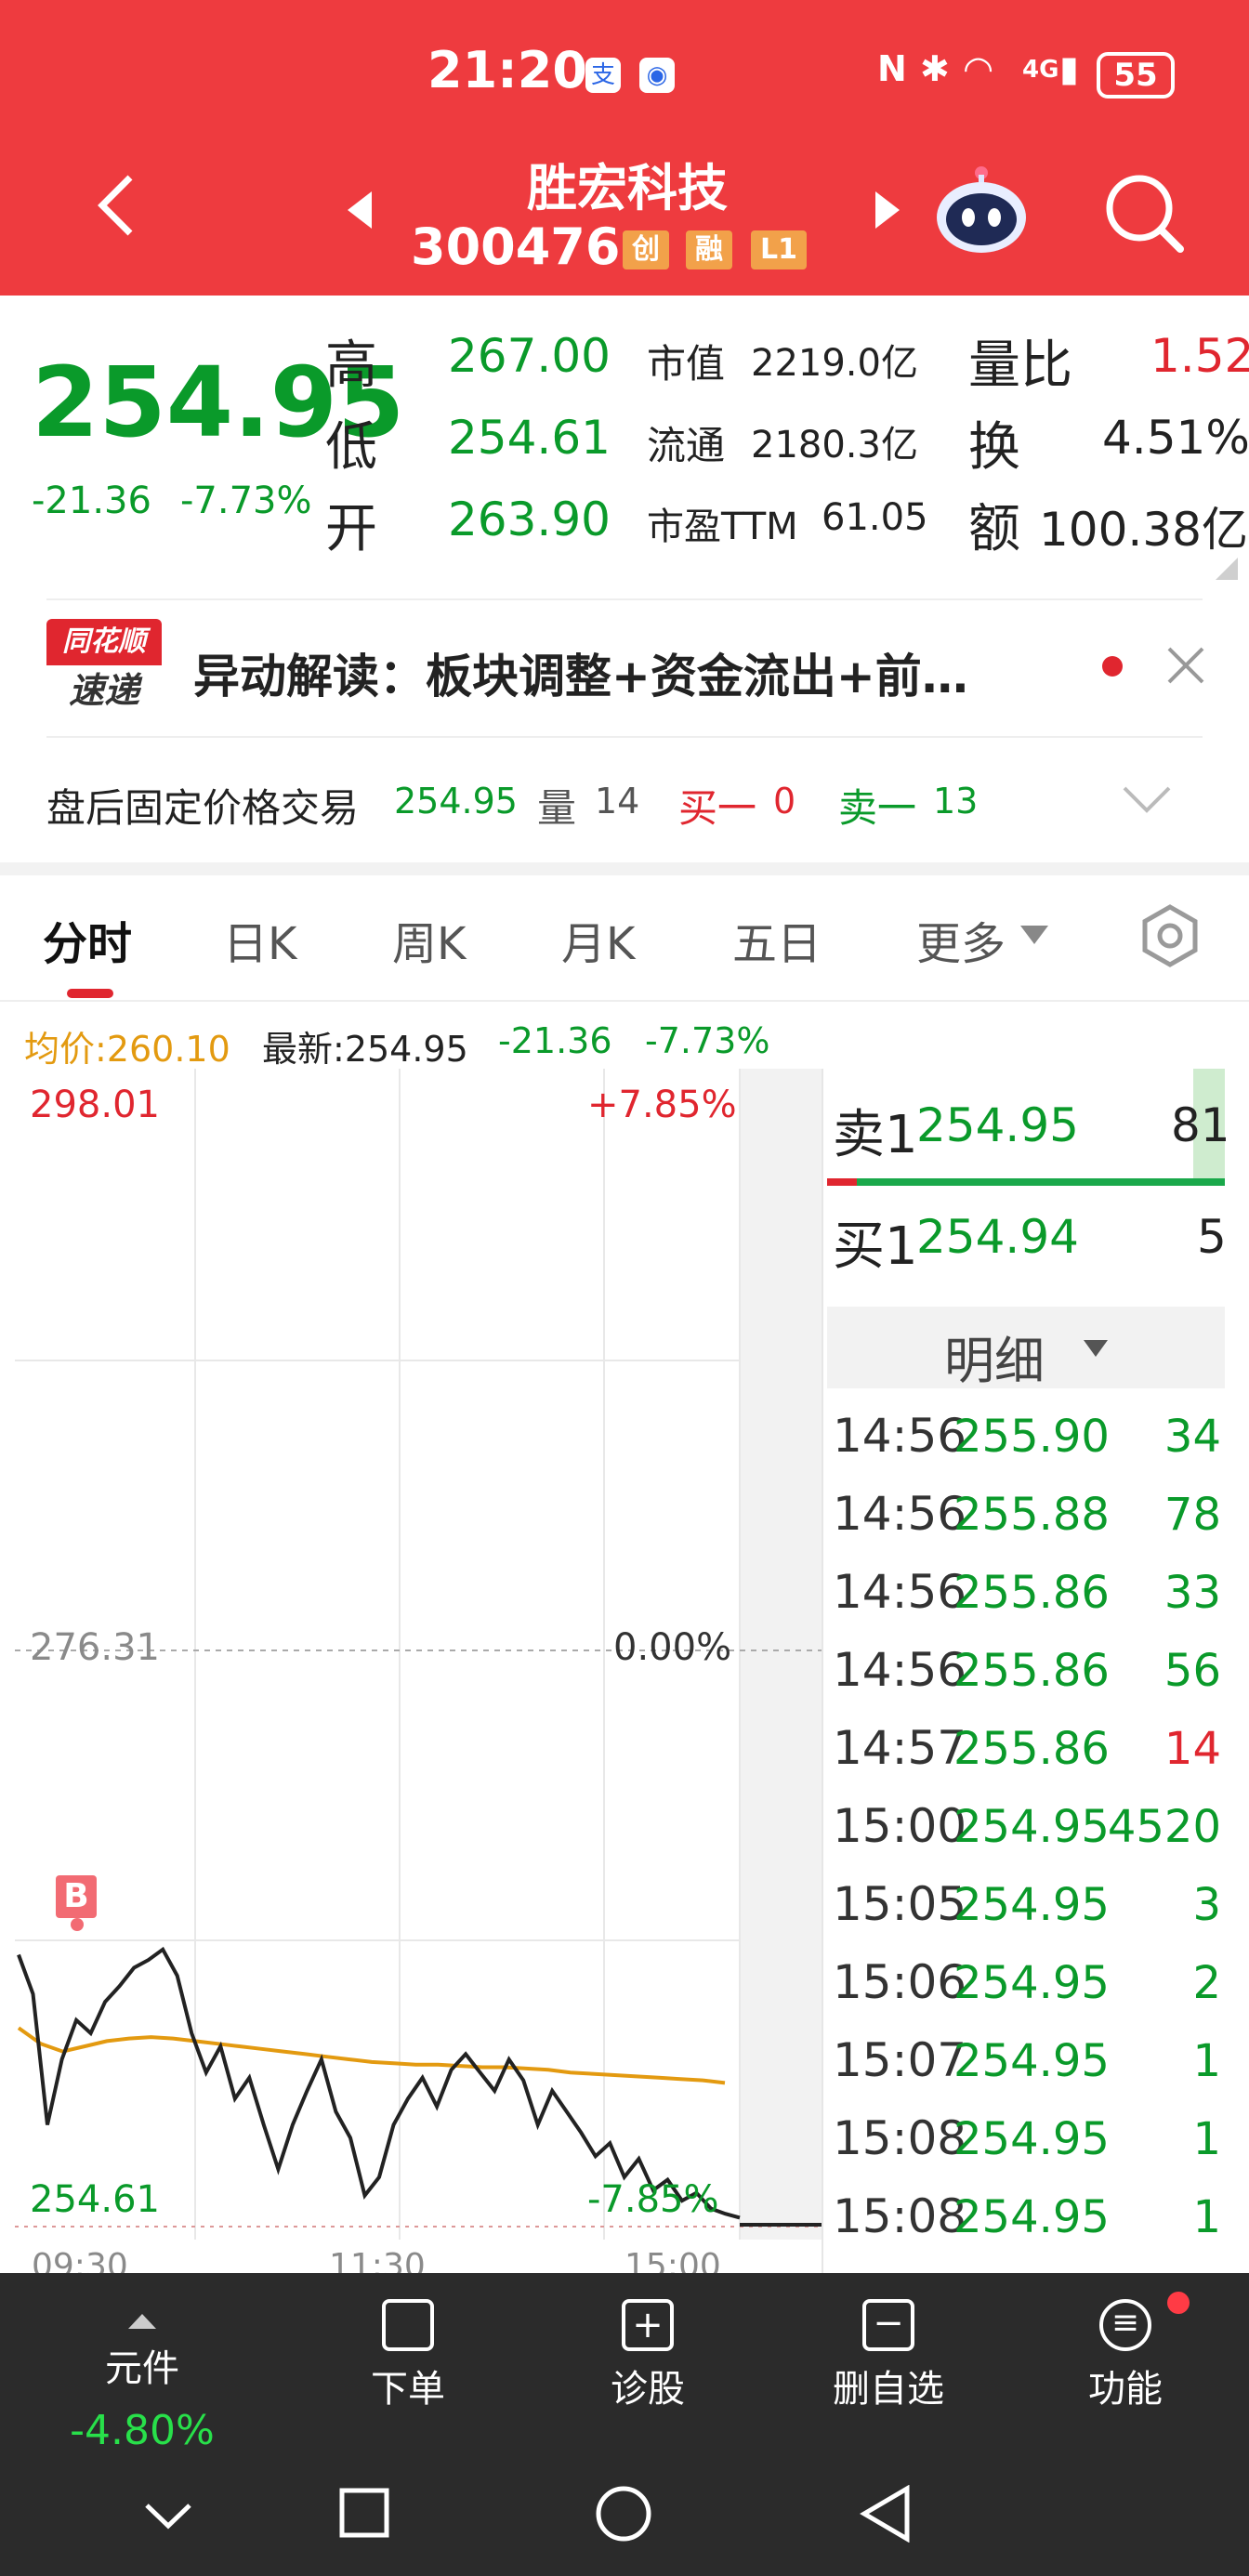 The height and width of the screenshot is (2576, 1249). What do you see at coordinates (142, 2430) in the screenshot?
I see `sector-change: -4.80%` at bounding box center [142, 2430].